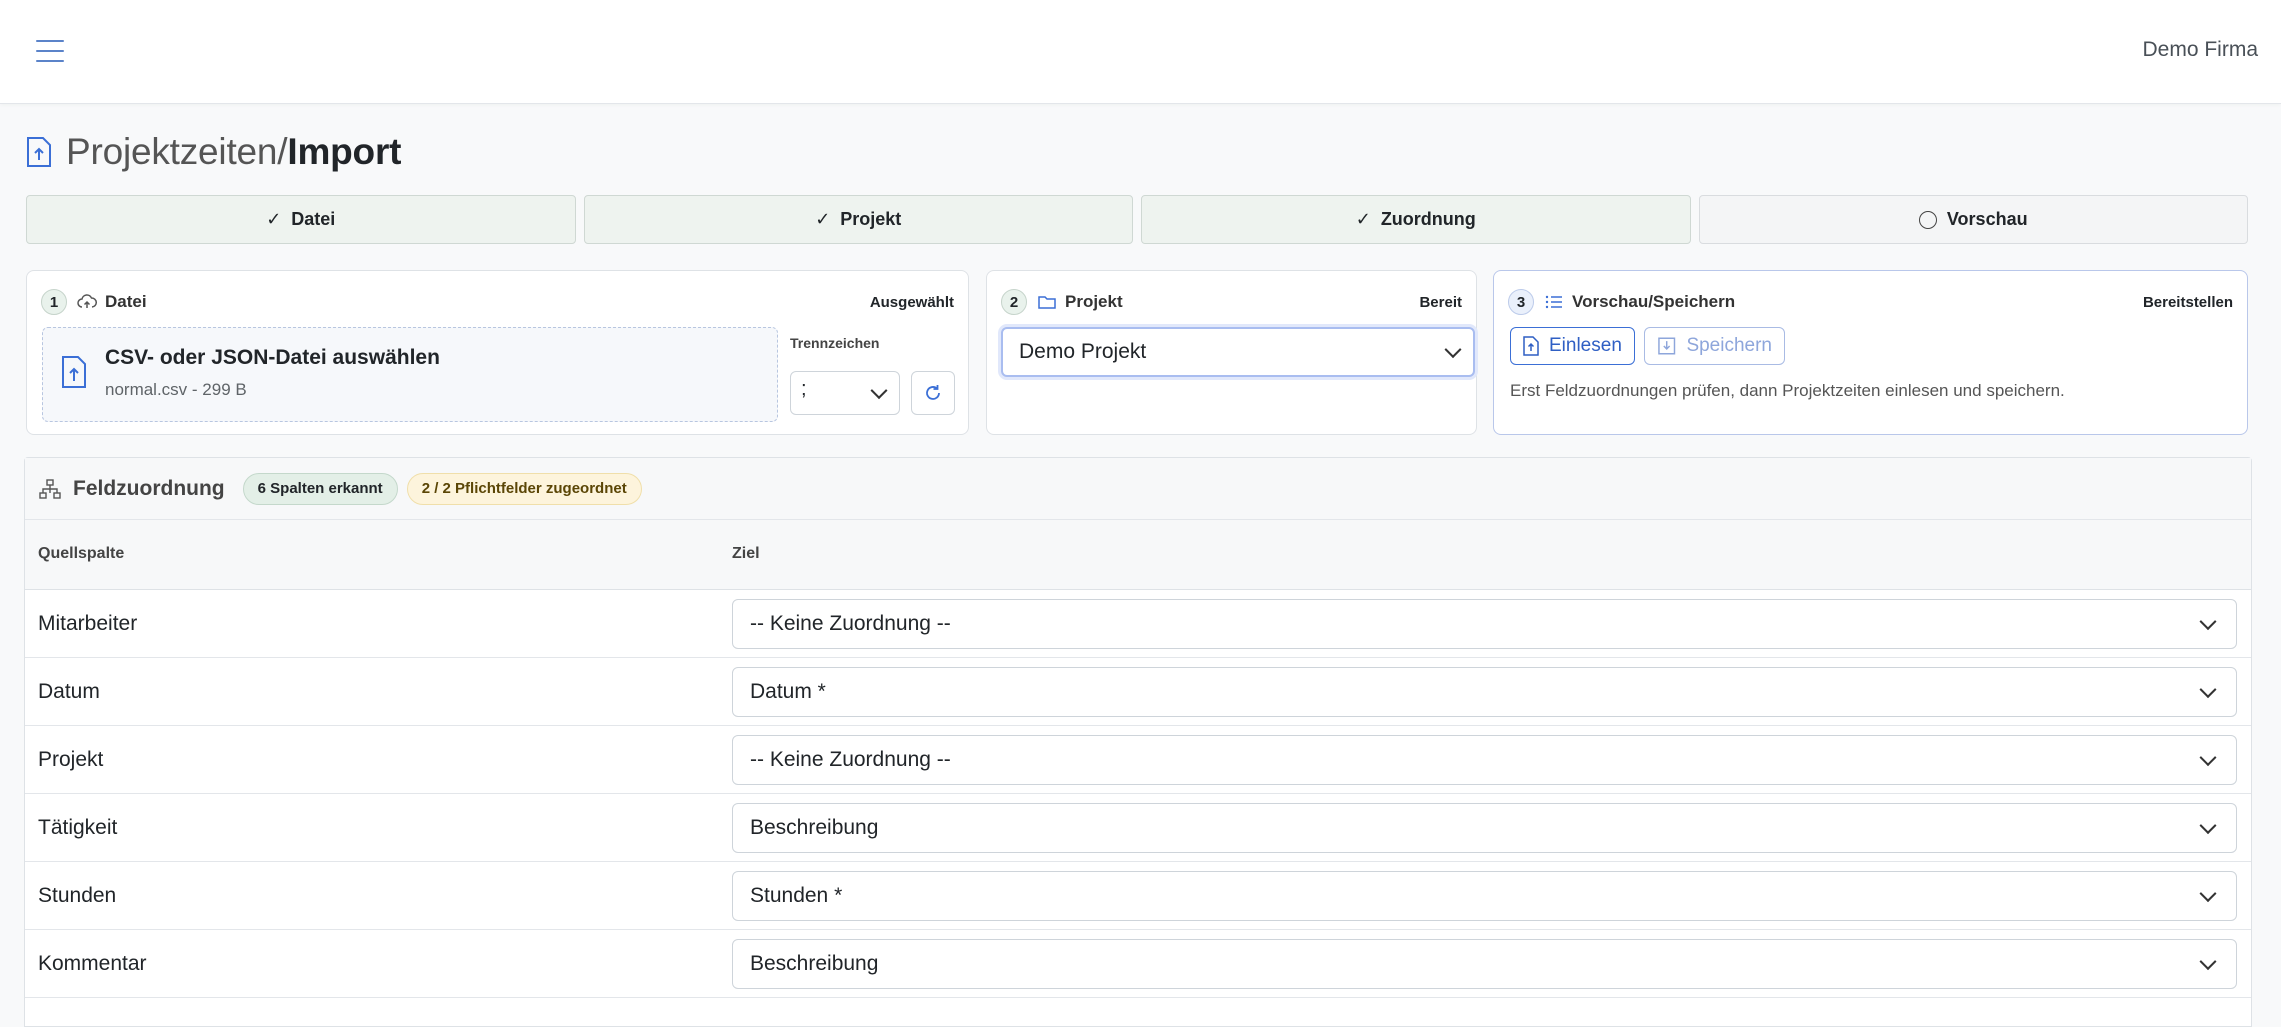 Image resolution: width=2281 pixels, height=1027 pixels. I want to click on table-row: Projekt -- Keine Zuordnung --, so click(1138, 760).